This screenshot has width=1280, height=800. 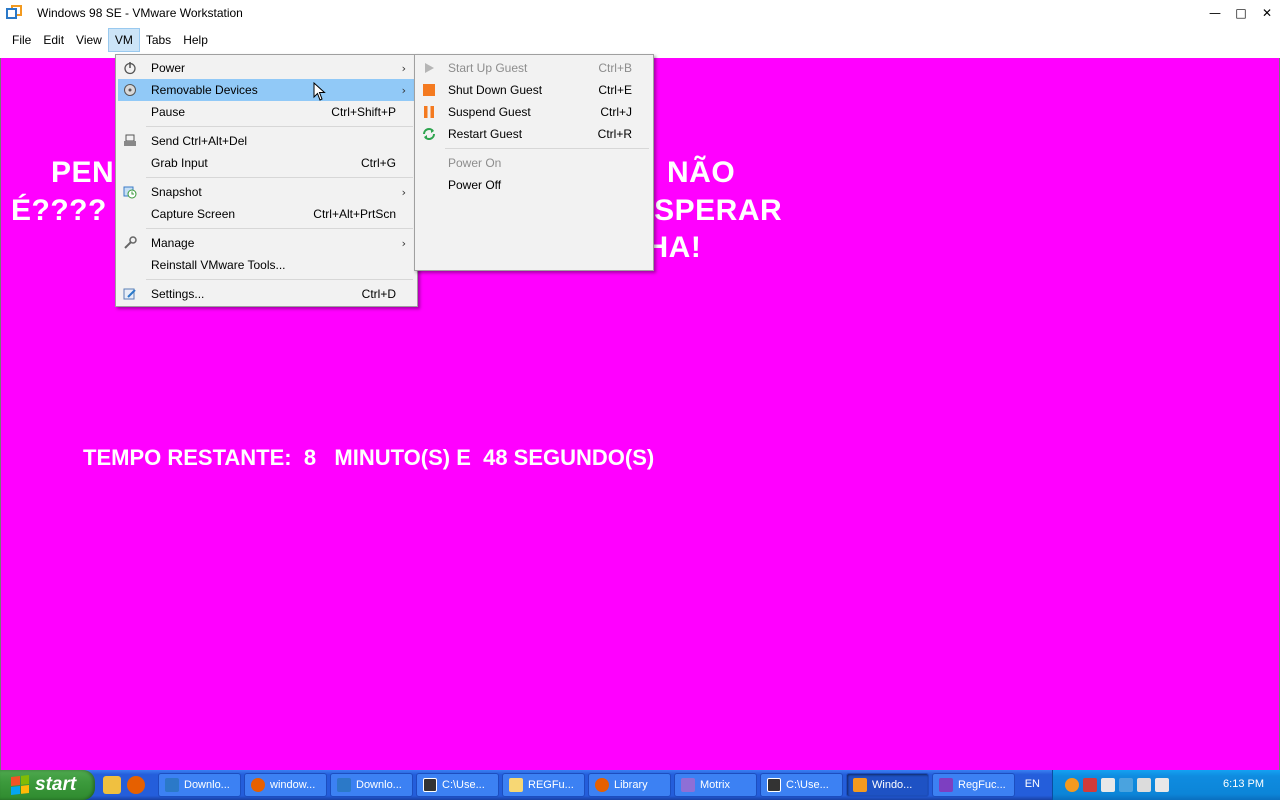 What do you see at coordinates (614, 134) in the screenshot?
I see `menu-item-shortcut: Ctrl+R` at bounding box center [614, 134].